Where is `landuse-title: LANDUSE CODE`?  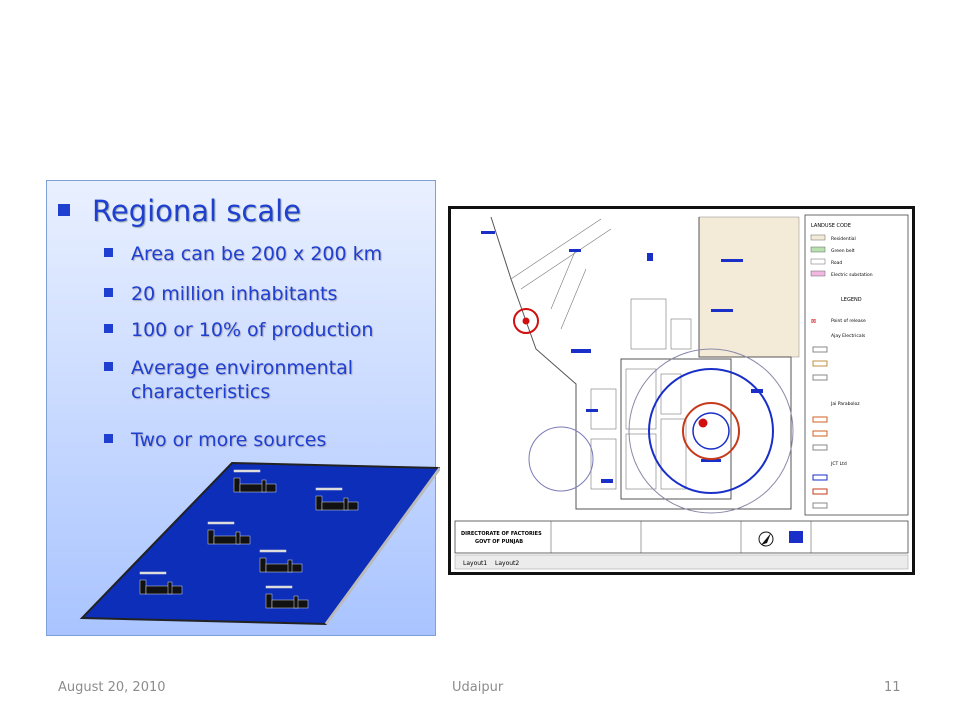
landuse-title: LANDUSE CODE is located at coordinates (831, 226).